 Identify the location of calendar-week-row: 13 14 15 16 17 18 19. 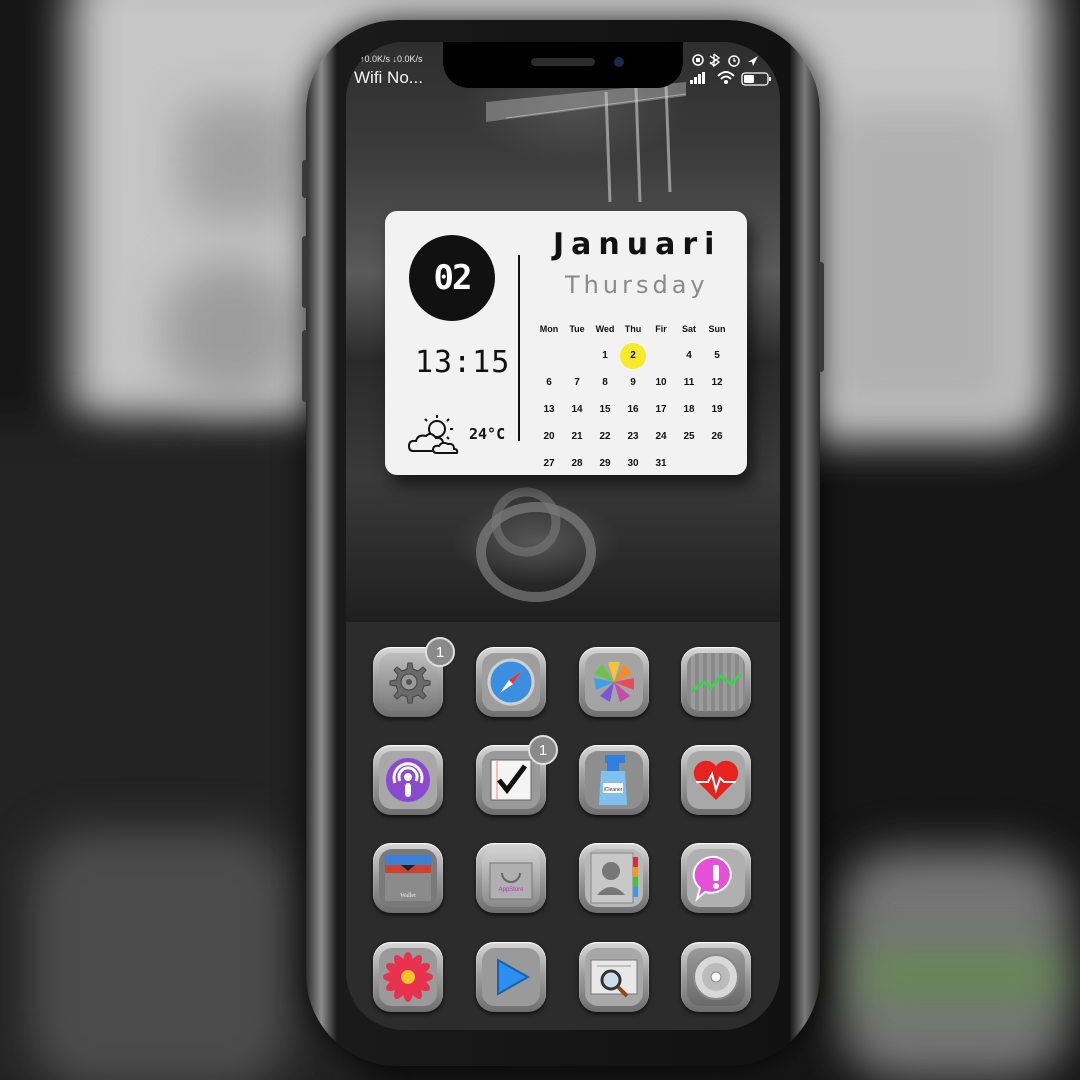
(633, 409).